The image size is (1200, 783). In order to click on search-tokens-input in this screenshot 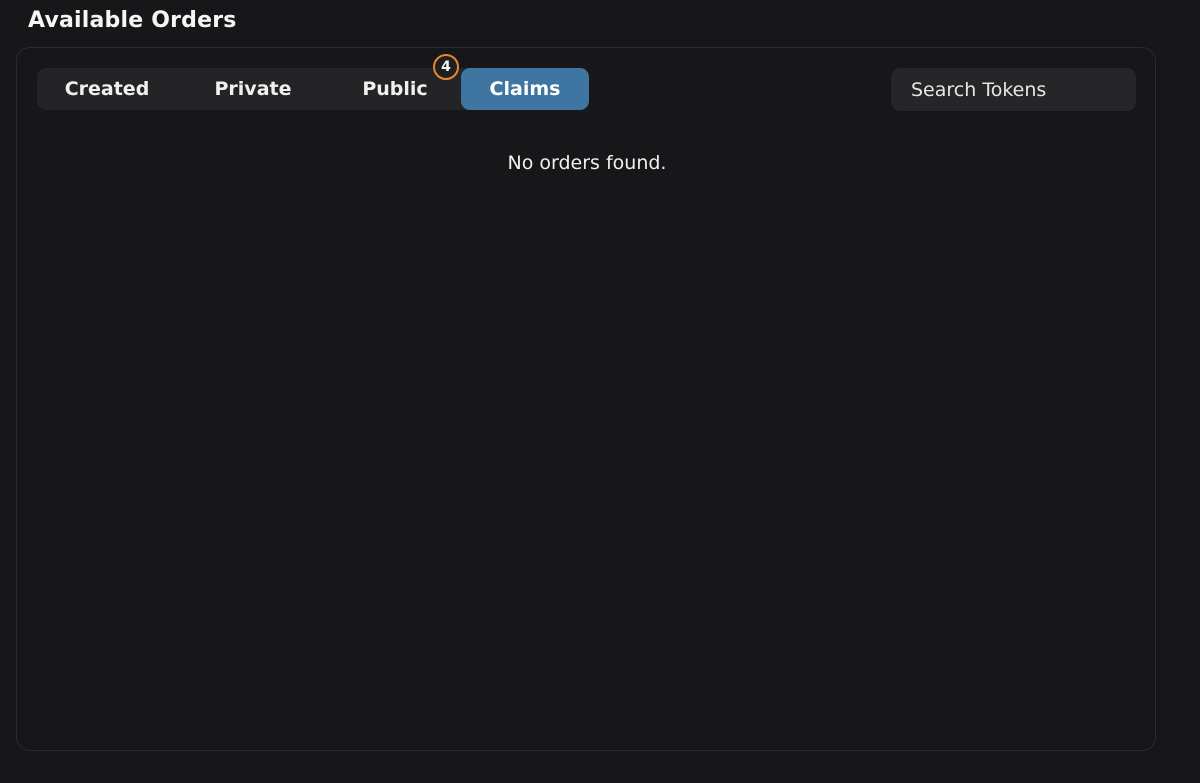, I will do `click(1013, 89)`.